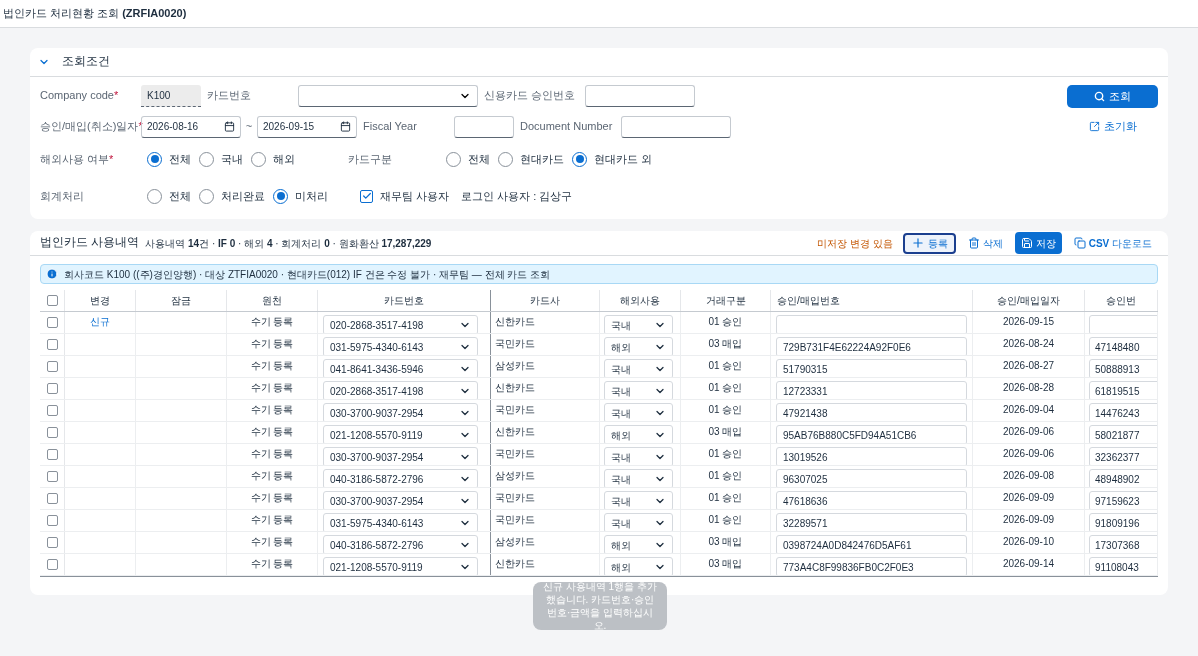  I want to click on approval-number-field: 32289571, so click(871, 522).